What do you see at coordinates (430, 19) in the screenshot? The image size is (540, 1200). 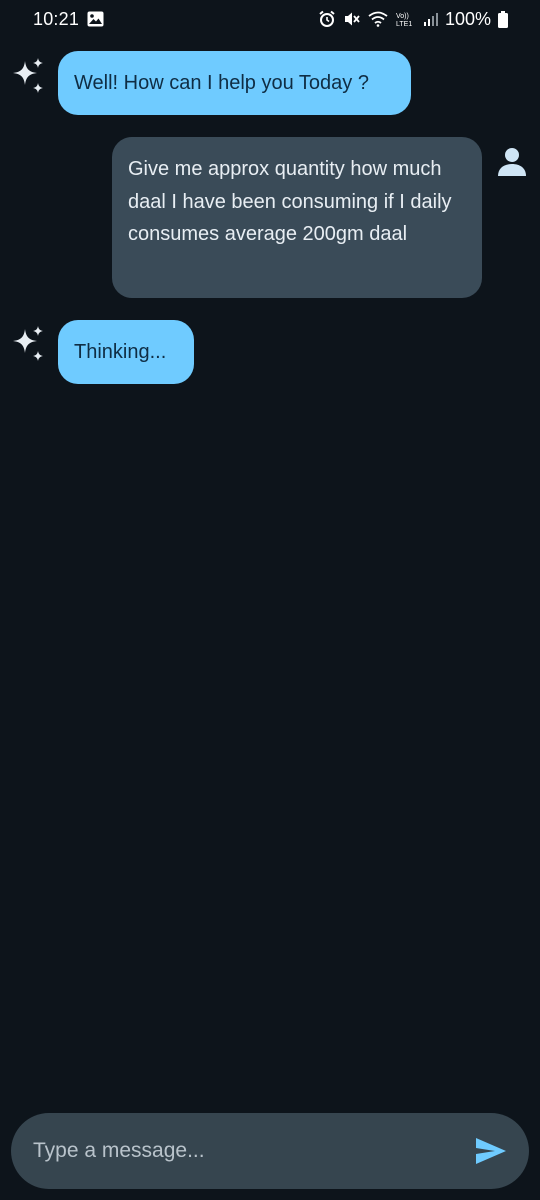 I see `signal-icon` at bounding box center [430, 19].